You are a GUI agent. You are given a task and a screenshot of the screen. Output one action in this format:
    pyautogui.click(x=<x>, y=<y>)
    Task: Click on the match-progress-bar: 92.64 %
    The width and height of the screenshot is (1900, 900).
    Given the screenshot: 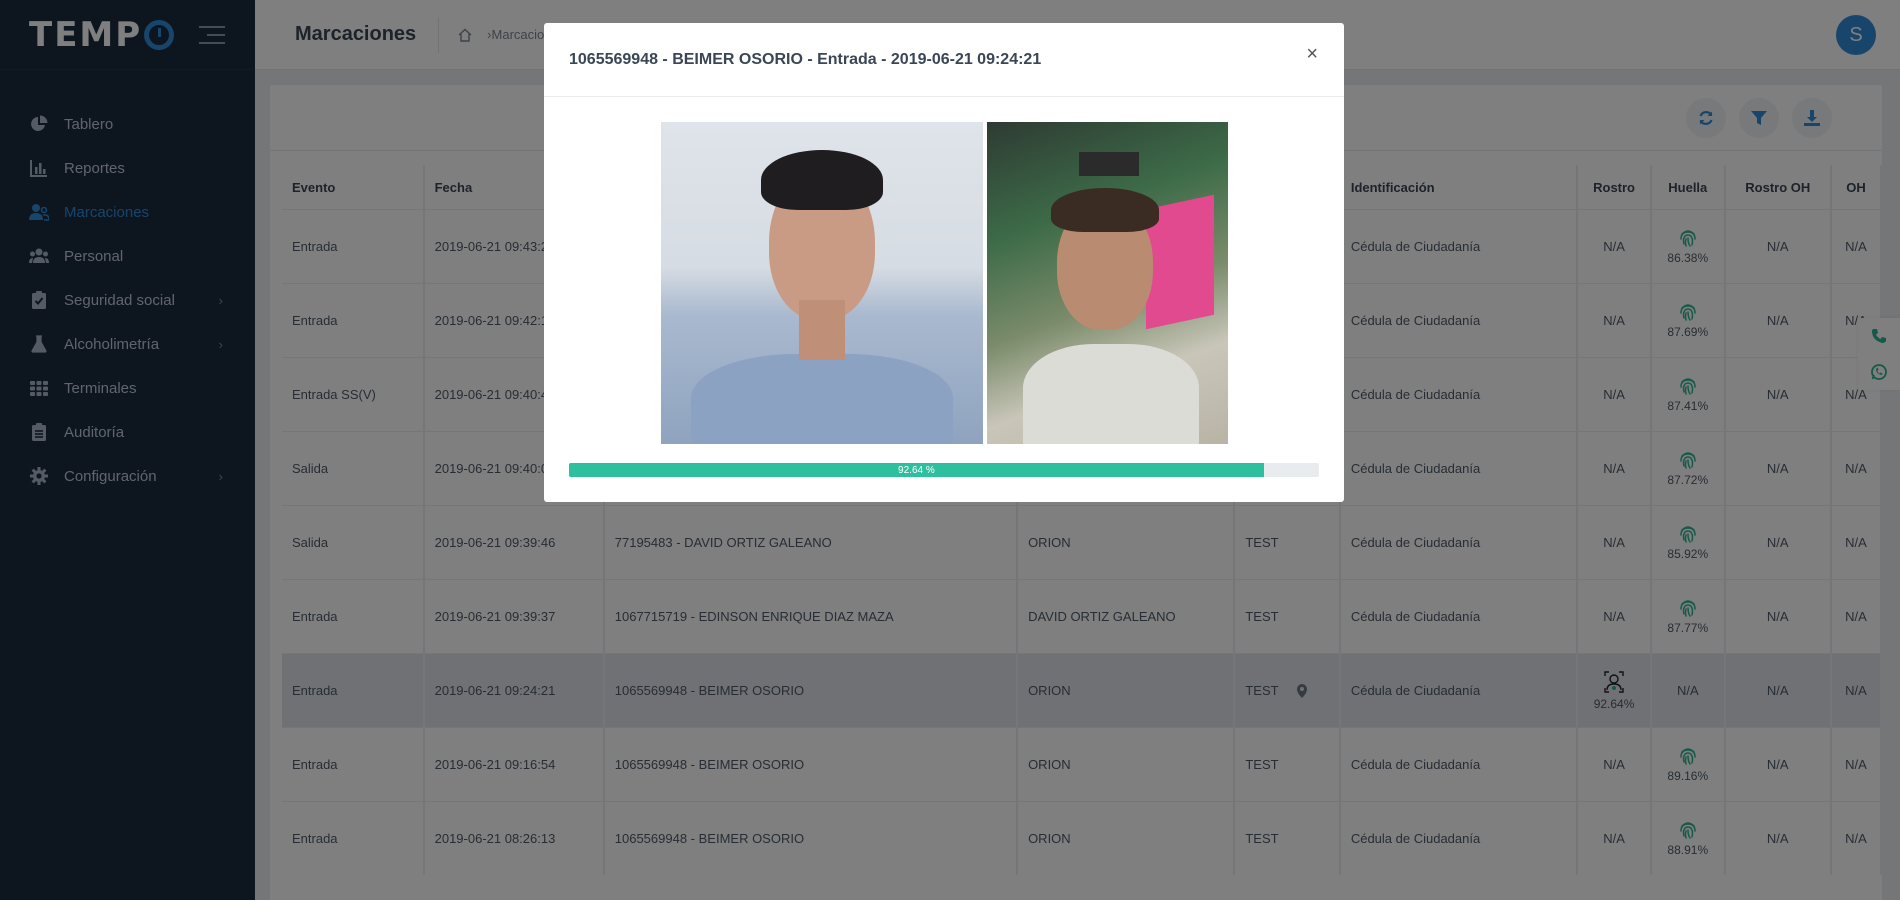 What is the action you would take?
    pyautogui.click(x=944, y=470)
    